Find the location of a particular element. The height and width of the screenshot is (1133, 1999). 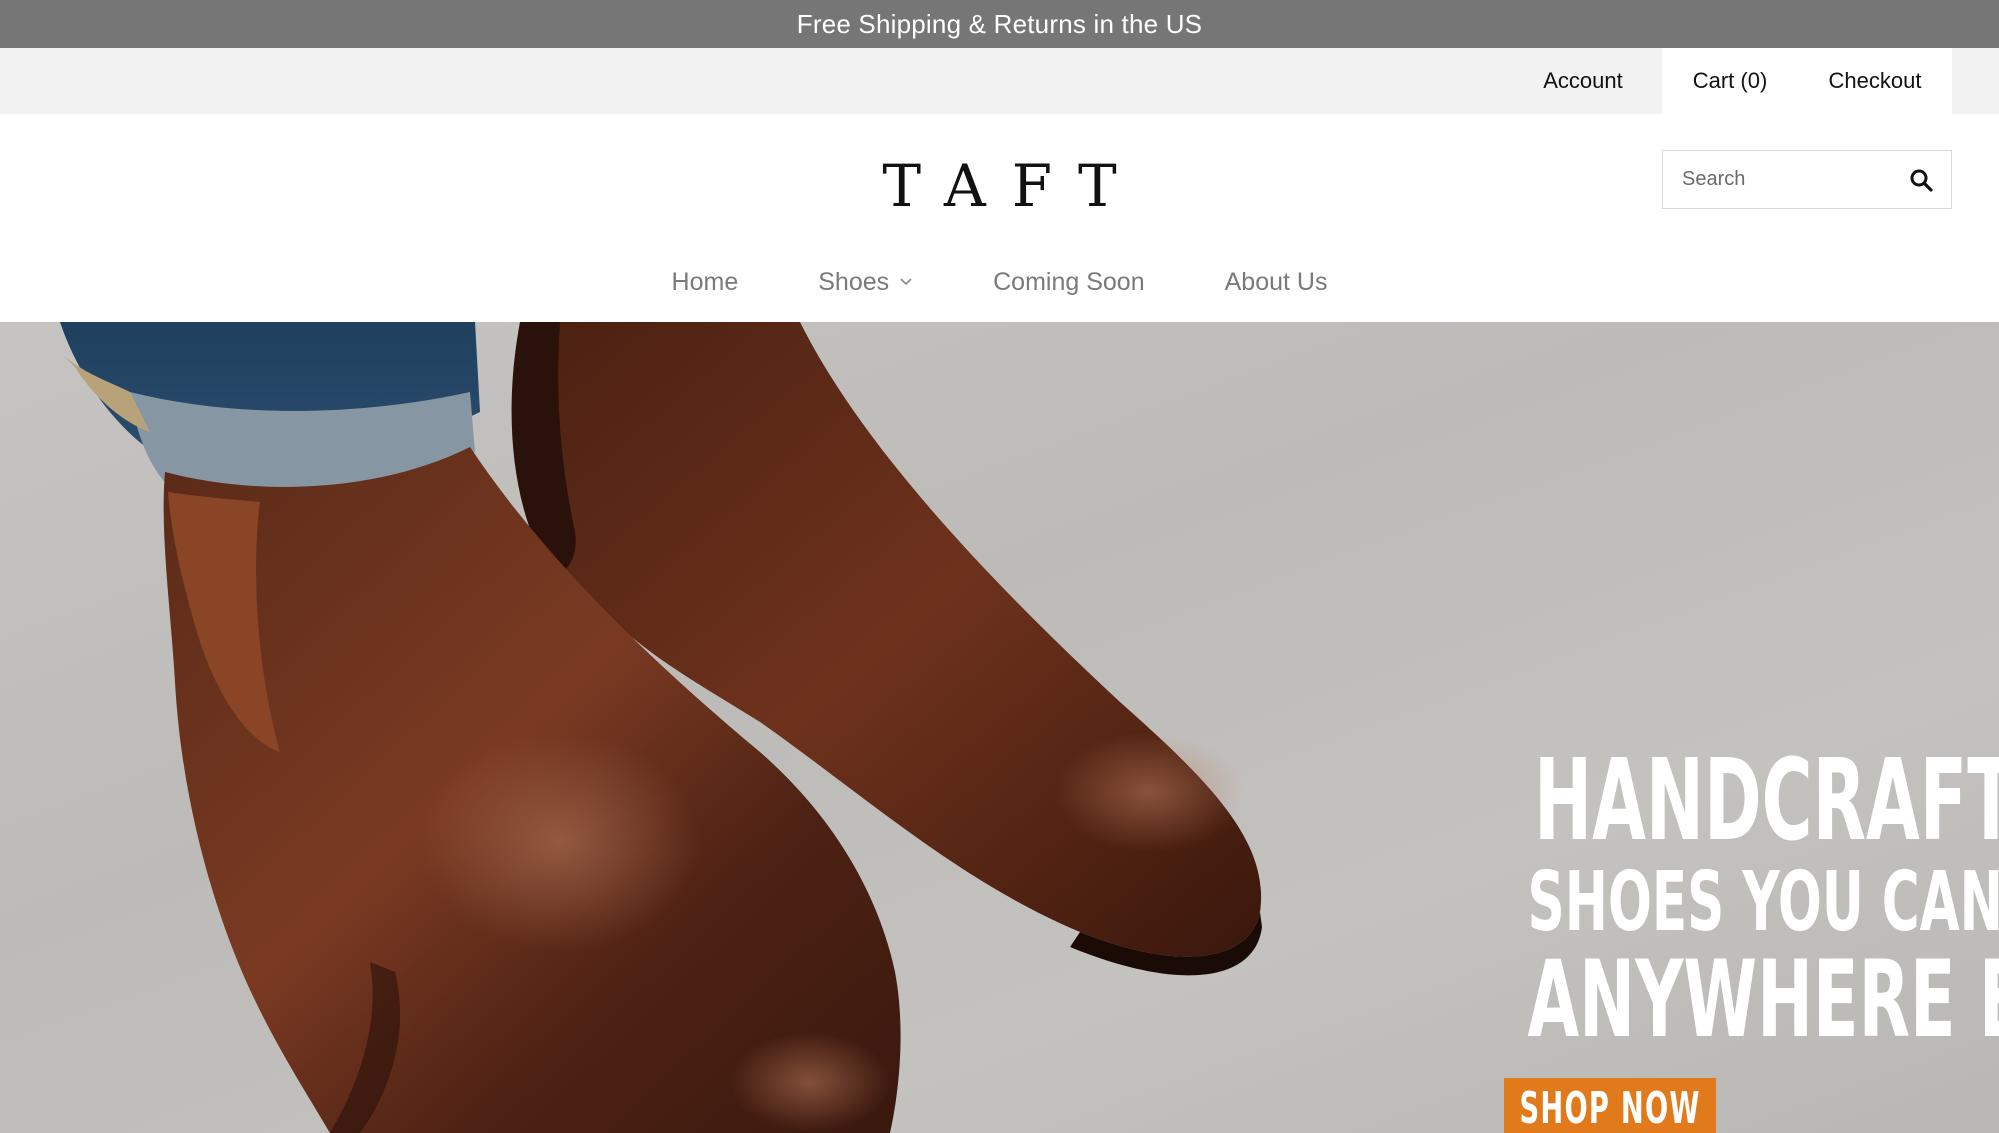

hero-line-2: SHOES YOU CAN’T FIND is located at coordinates (1763, 902).